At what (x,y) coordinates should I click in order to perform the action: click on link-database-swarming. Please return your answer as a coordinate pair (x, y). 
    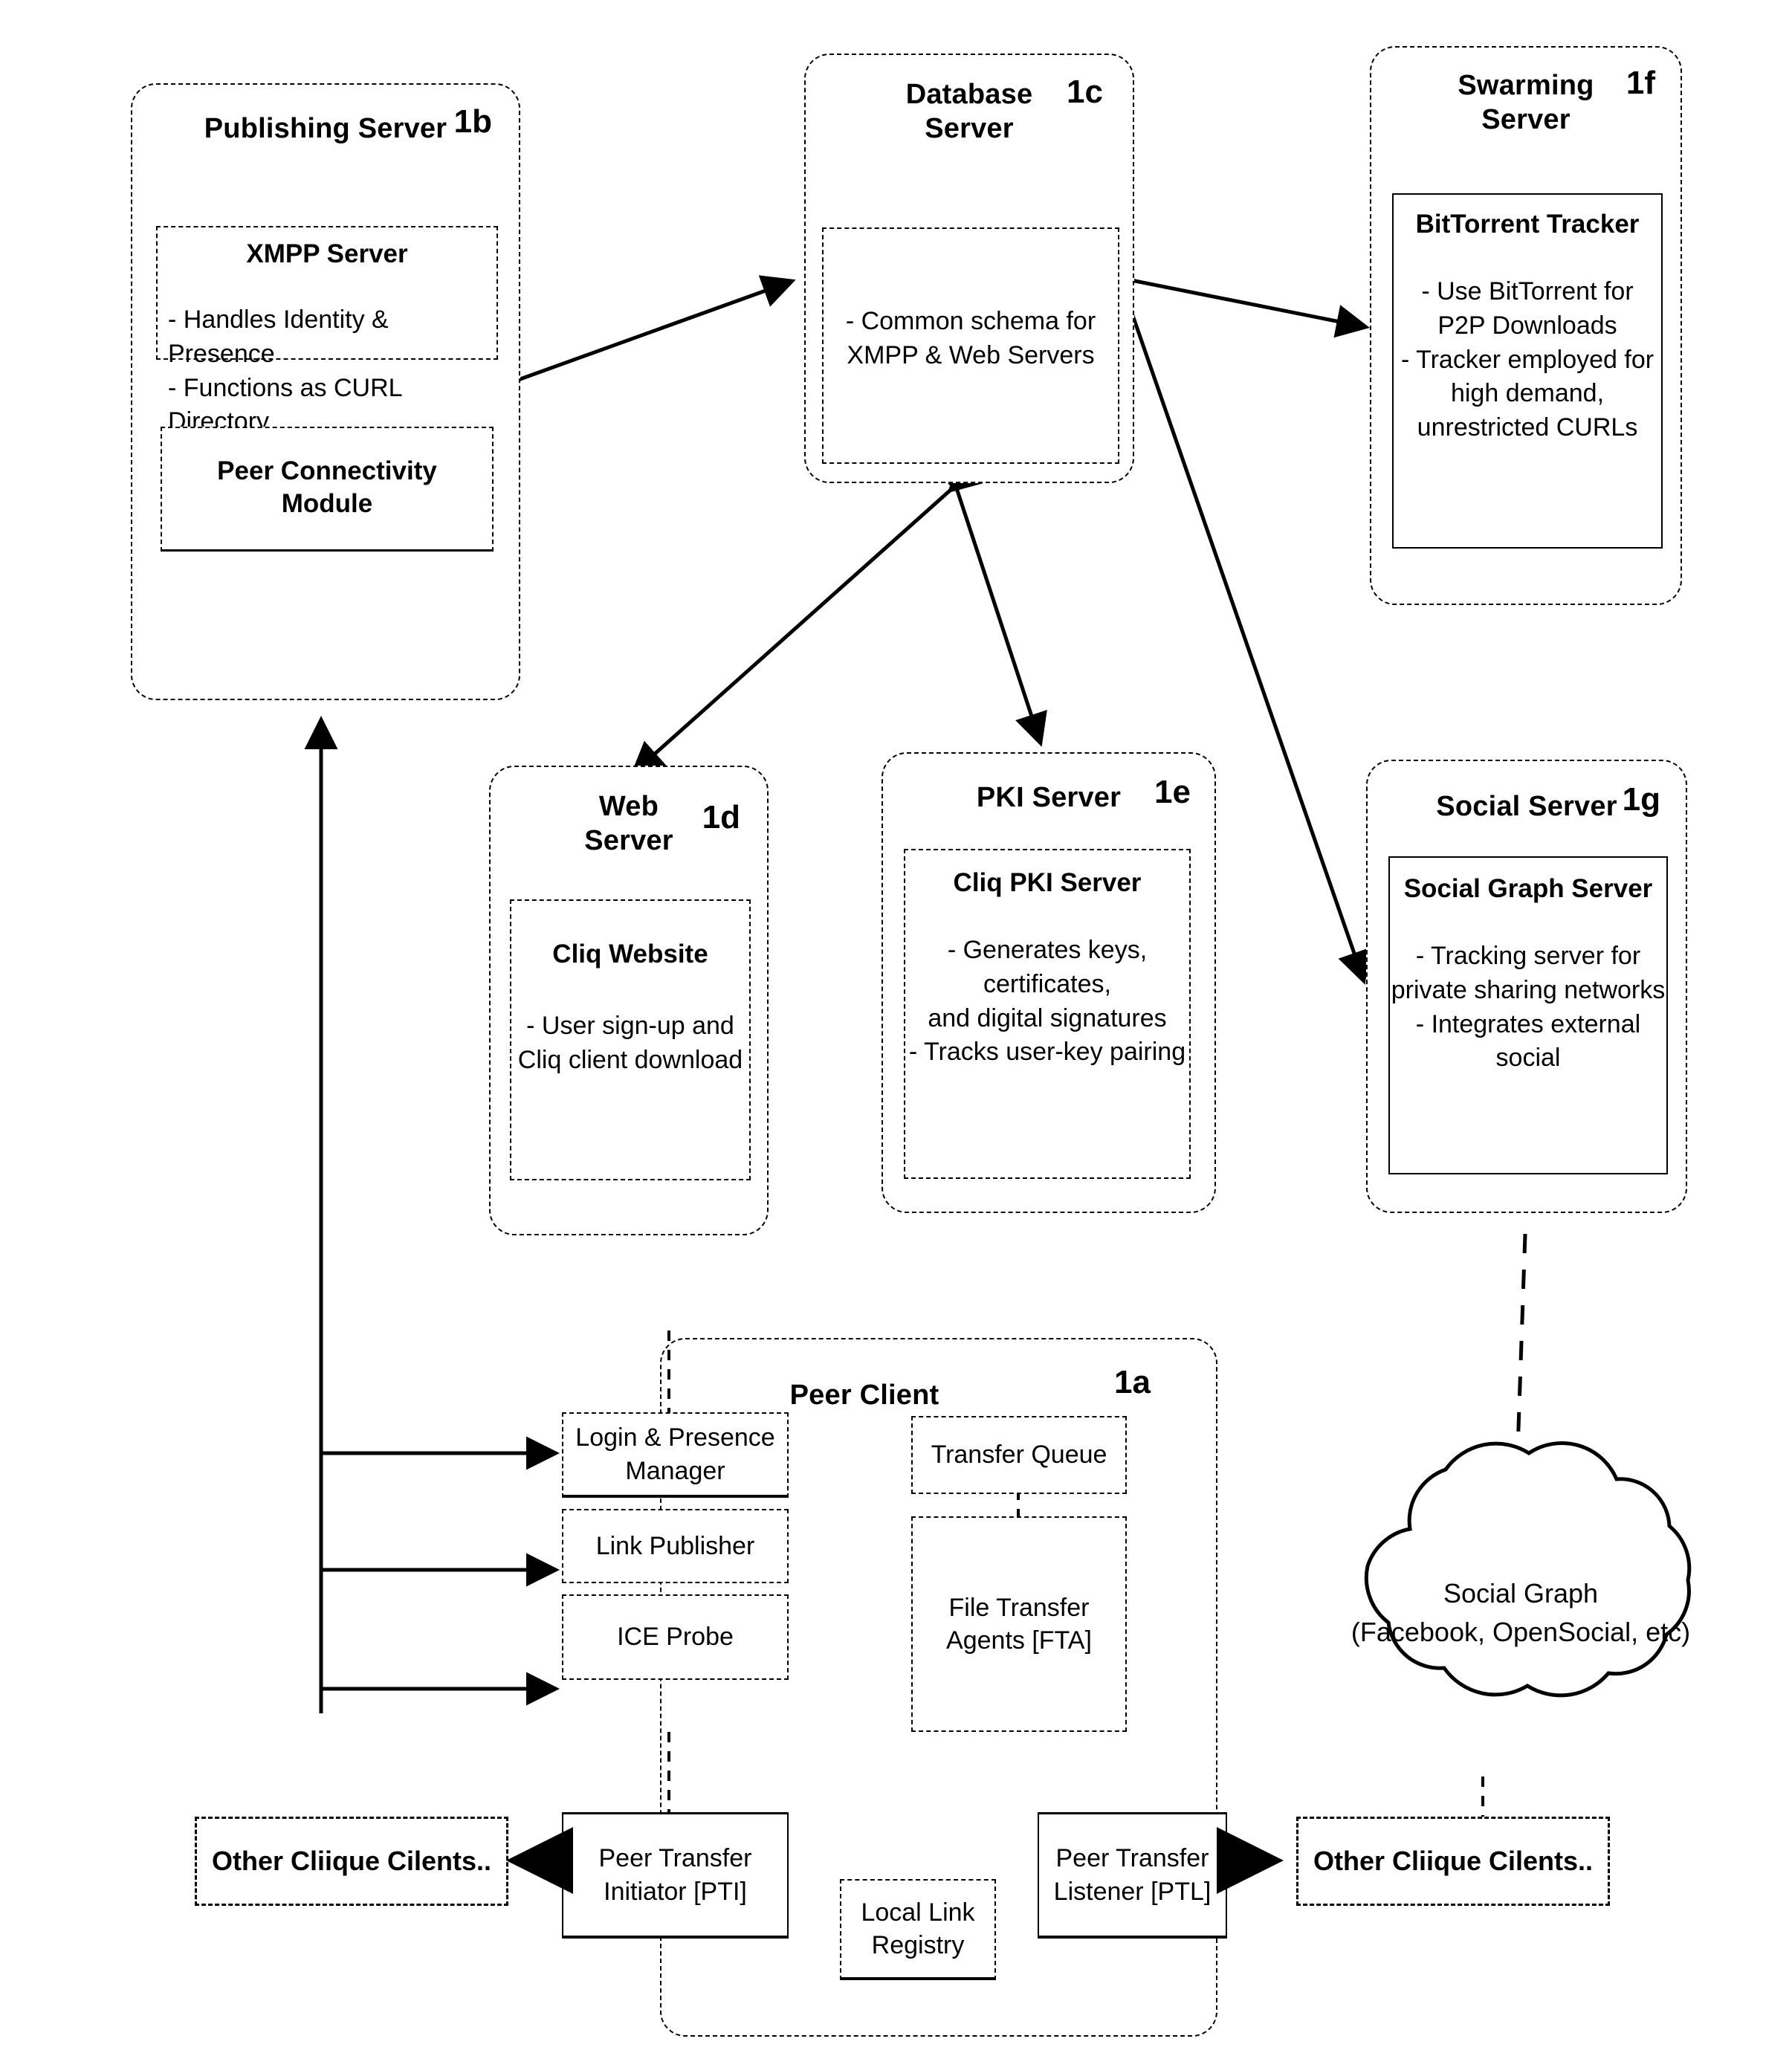
    Looking at the image, I should click on (1236, 299).